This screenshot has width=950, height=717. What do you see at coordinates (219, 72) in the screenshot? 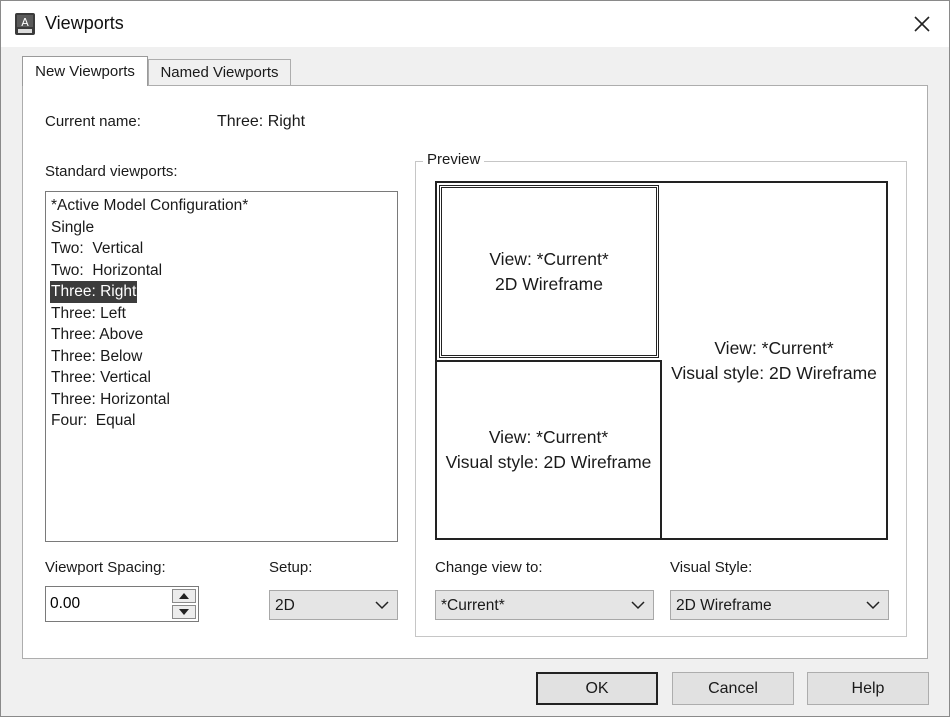
I see `tab-named-viewports: Named Viewports` at bounding box center [219, 72].